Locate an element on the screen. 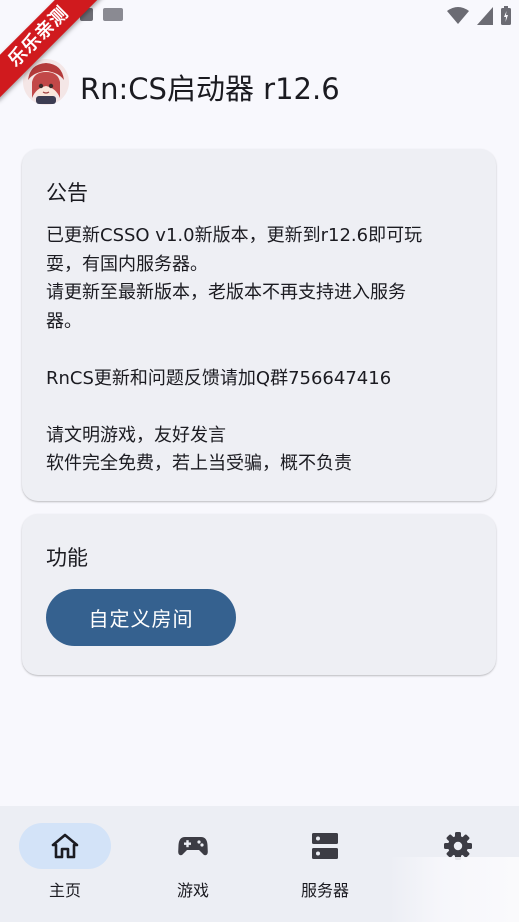 The height and width of the screenshot is (922, 519). notice-line-qq-group: RnCS更新和问题反馈请加Q群756647416 is located at coordinates (219, 378).